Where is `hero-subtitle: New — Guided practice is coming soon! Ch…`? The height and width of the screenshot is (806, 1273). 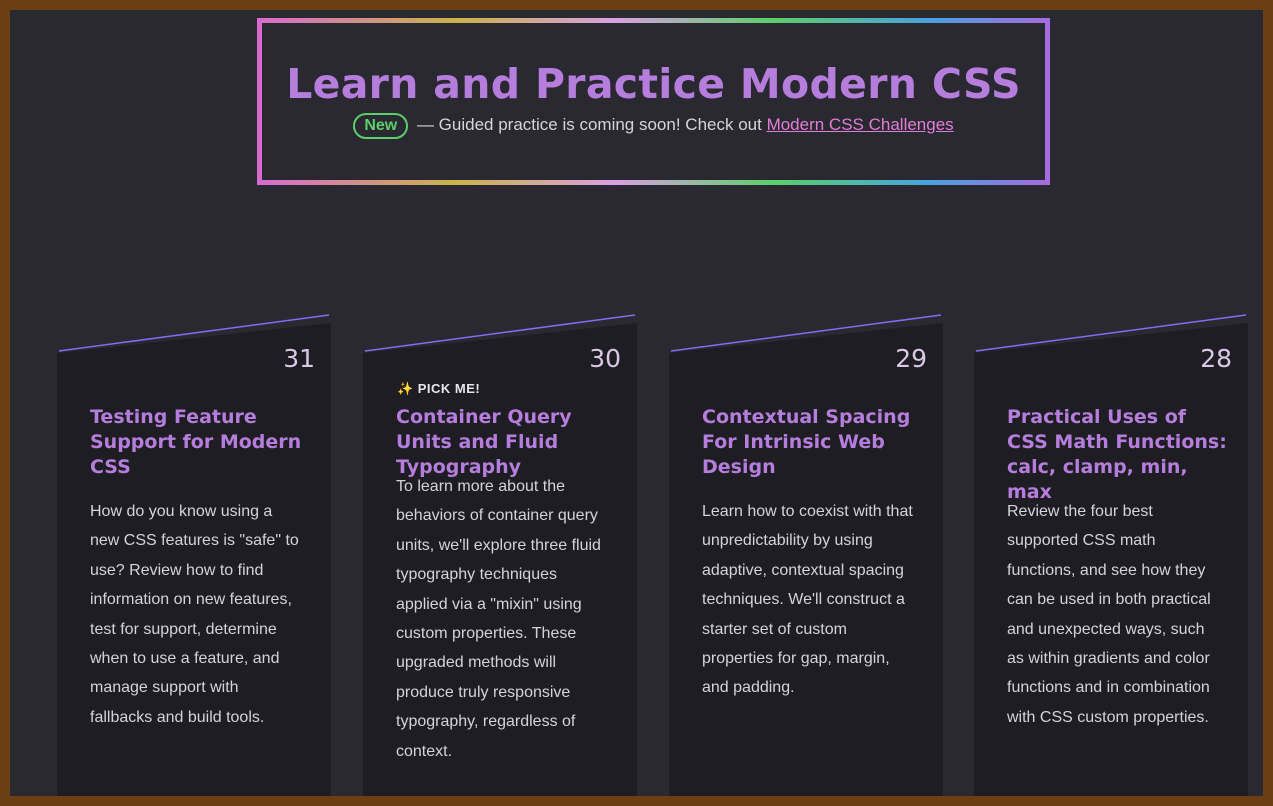
hero-subtitle: New — Guided practice is coming soon! Ch… is located at coordinates (653, 126).